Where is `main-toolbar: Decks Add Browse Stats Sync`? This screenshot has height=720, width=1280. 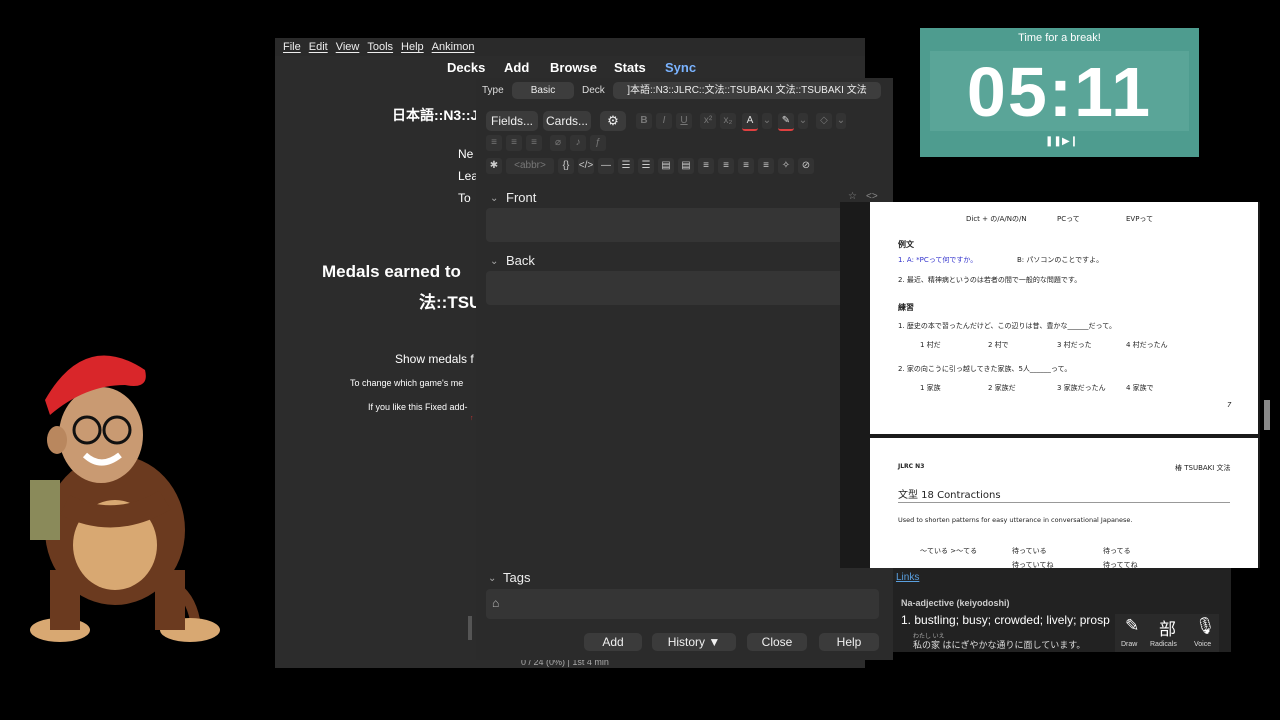 main-toolbar: Decks Add Browse Stats Sync is located at coordinates (570, 68).